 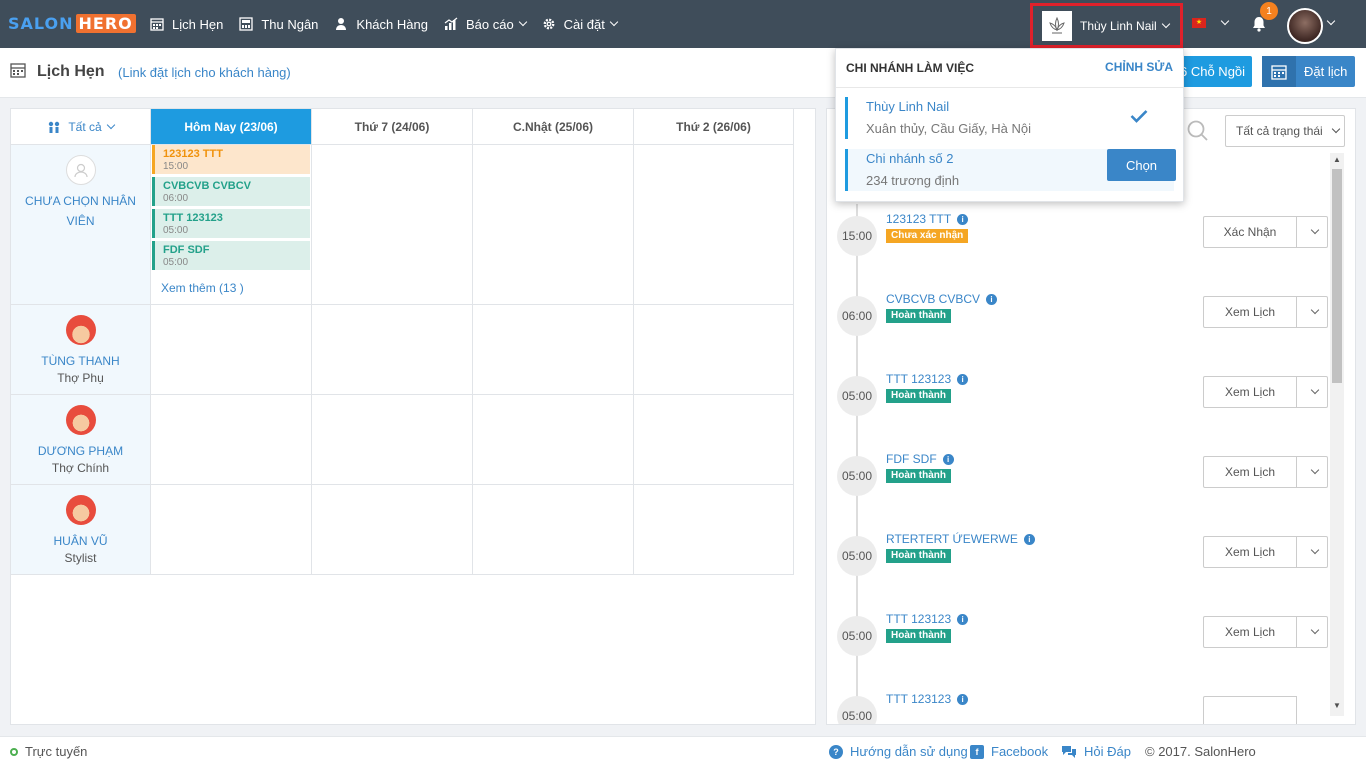 What do you see at coordinates (1337, 705) in the screenshot?
I see `scroll-down-arrow: ▼` at bounding box center [1337, 705].